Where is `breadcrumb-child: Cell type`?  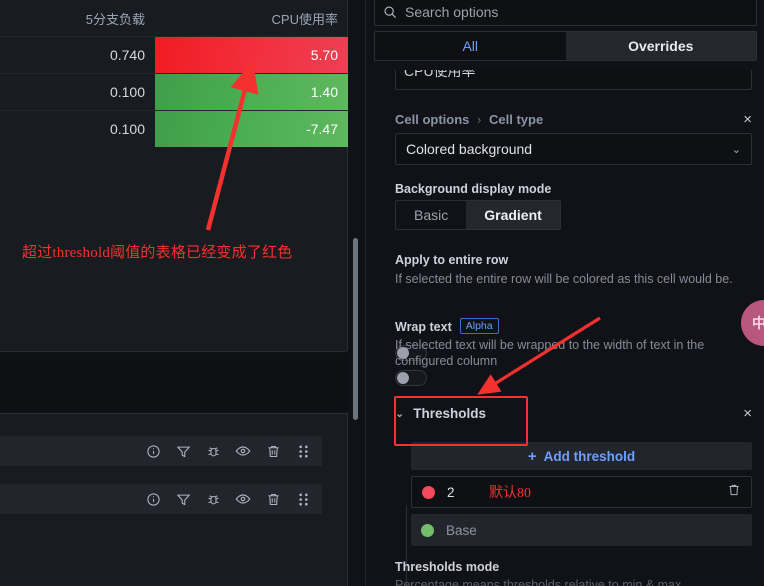
breadcrumb-child: Cell type is located at coordinates (516, 119).